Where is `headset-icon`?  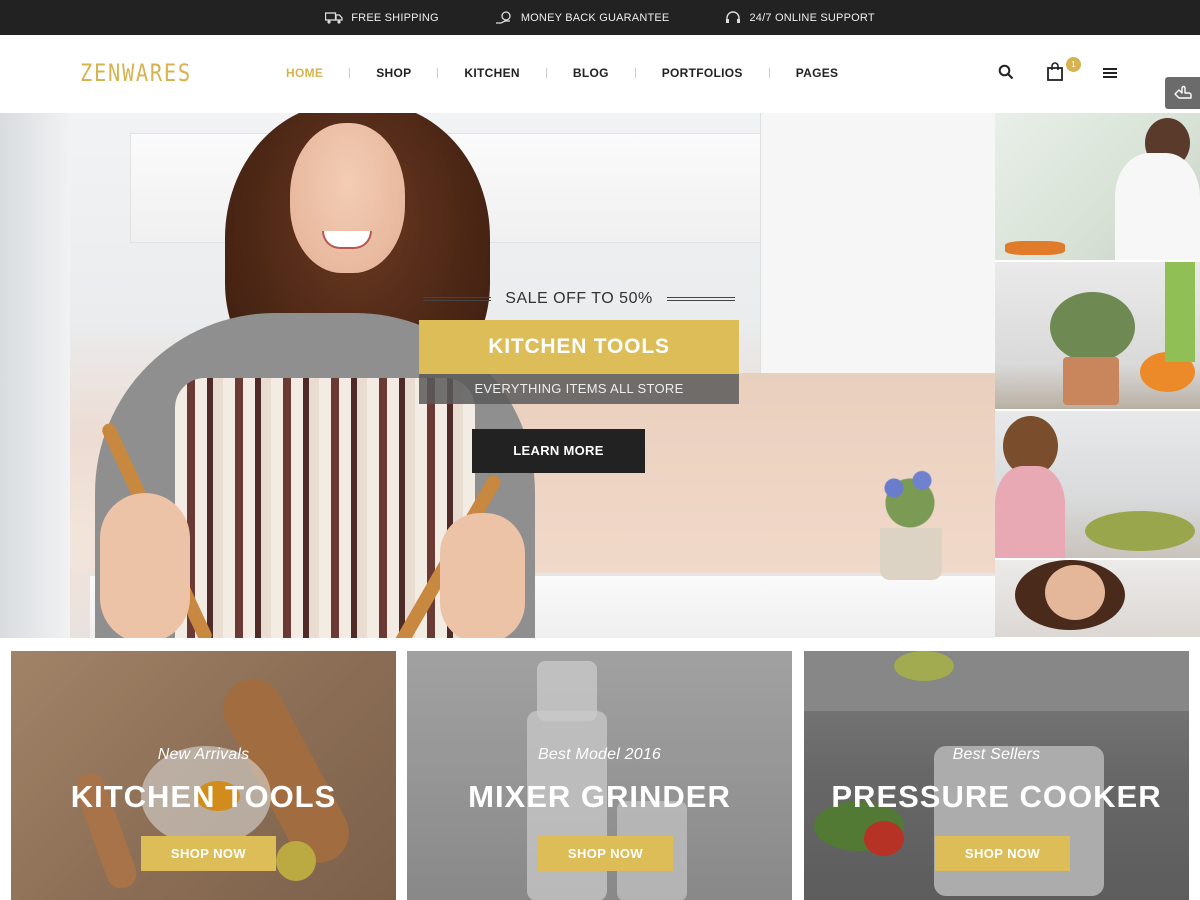 headset-icon is located at coordinates (733, 16).